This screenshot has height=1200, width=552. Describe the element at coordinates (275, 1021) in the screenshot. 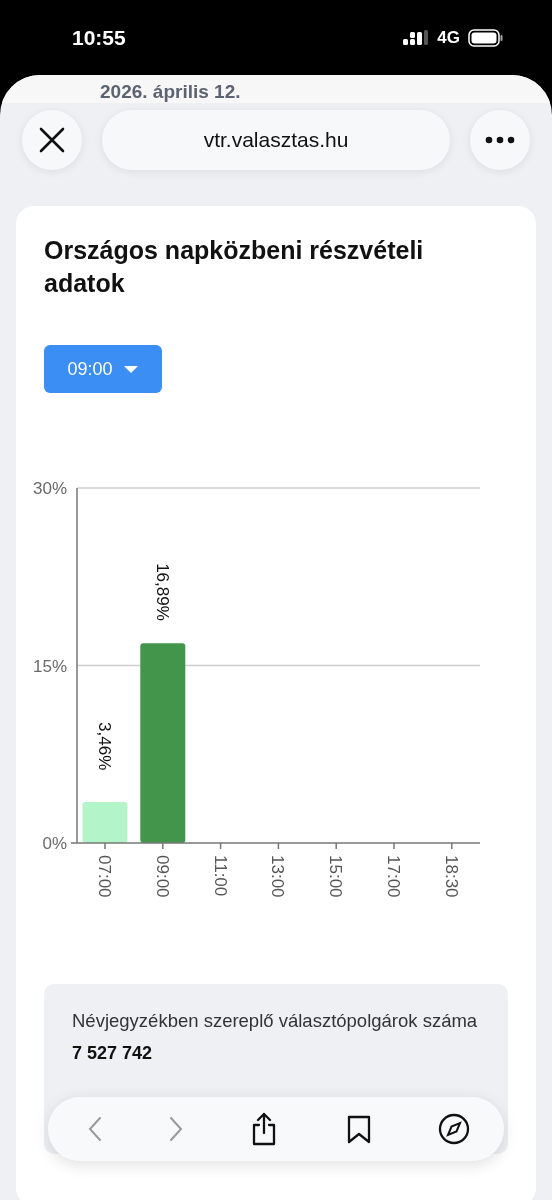

I see `stat-label: Névjegyzékben szereplő választópolgárok száma` at that location.